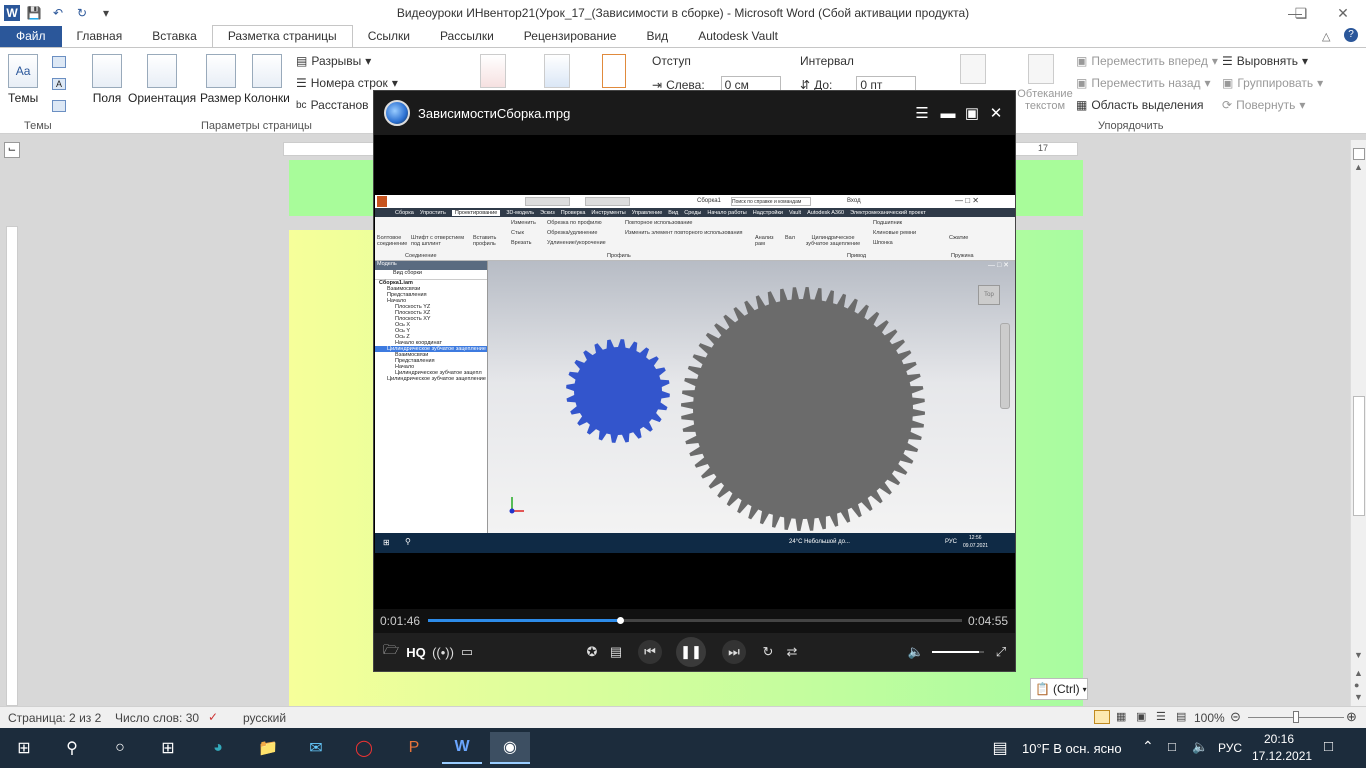 The height and width of the screenshot is (768, 1366). What do you see at coordinates (264, 718) in the screenshot?
I see `language-indicator: русский` at bounding box center [264, 718].